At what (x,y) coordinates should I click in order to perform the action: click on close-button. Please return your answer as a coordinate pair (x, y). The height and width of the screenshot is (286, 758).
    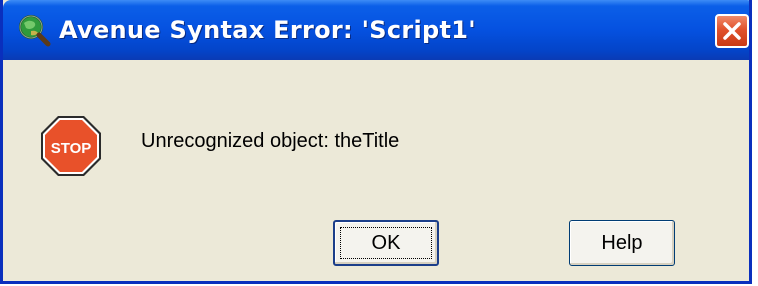
    Looking at the image, I should click on (732, 31).